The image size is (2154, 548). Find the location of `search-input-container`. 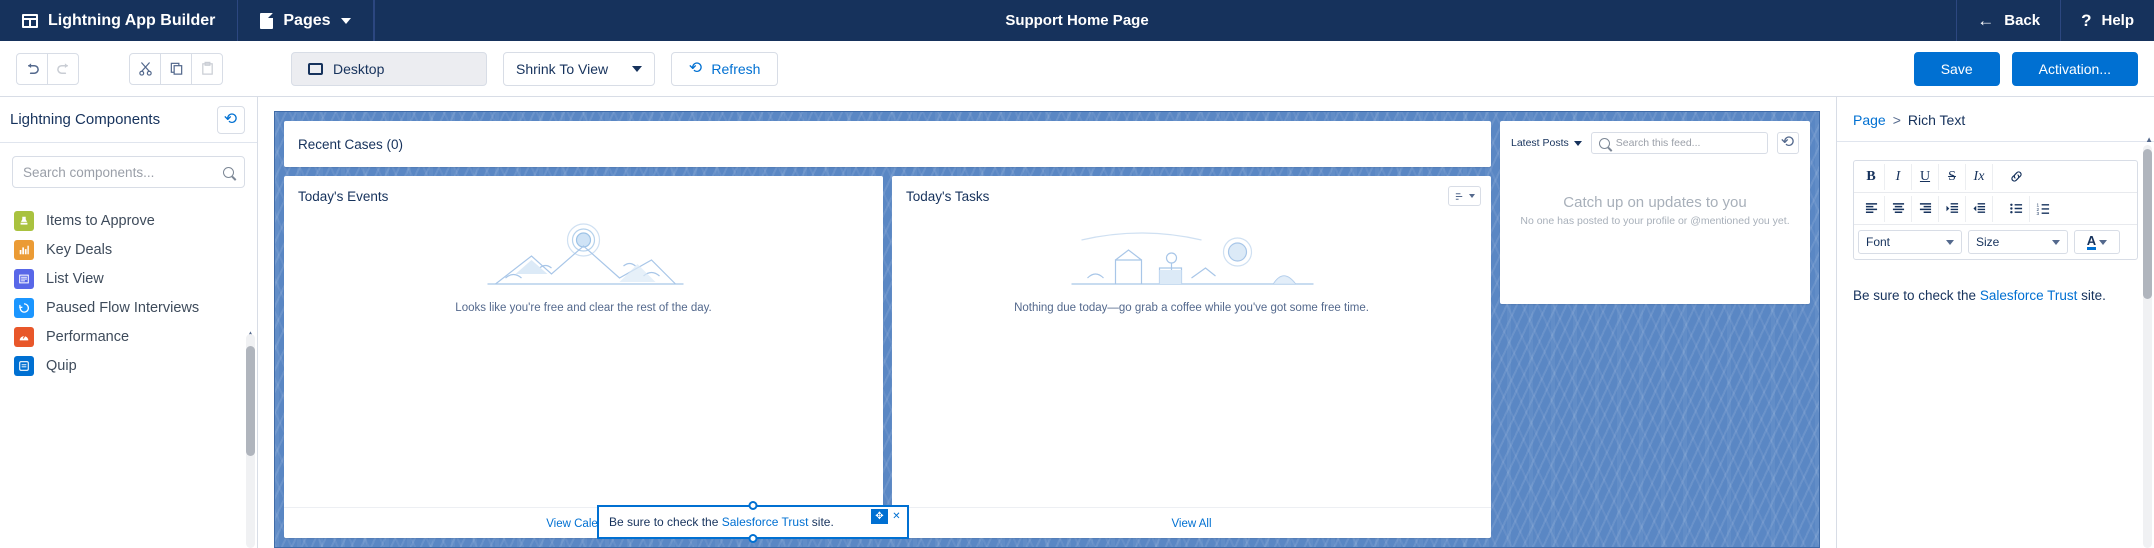

search-input-container is located at coordinates (128, 172).